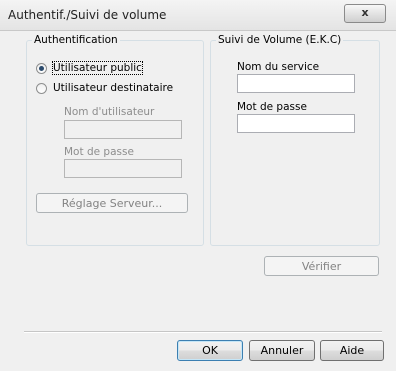 The height and width of the screenshot is (371, 396). What do you see at coordinates (296, 83) in the screenshot?
I see `service-name-field` at bounding box center [296, 83].